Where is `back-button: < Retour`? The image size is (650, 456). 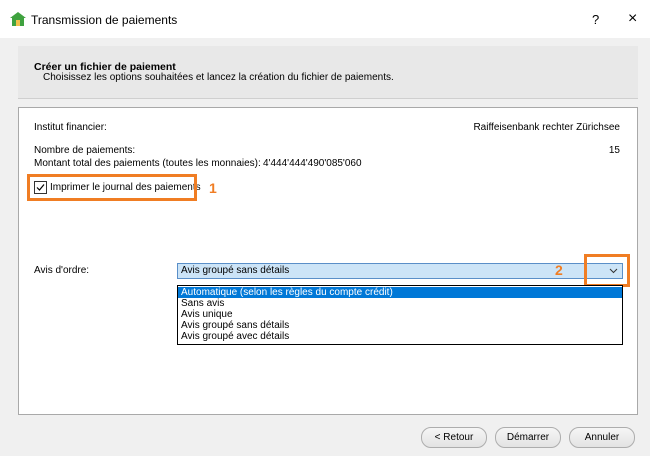 back-button: < Retour is located at coordinates (454, 437).